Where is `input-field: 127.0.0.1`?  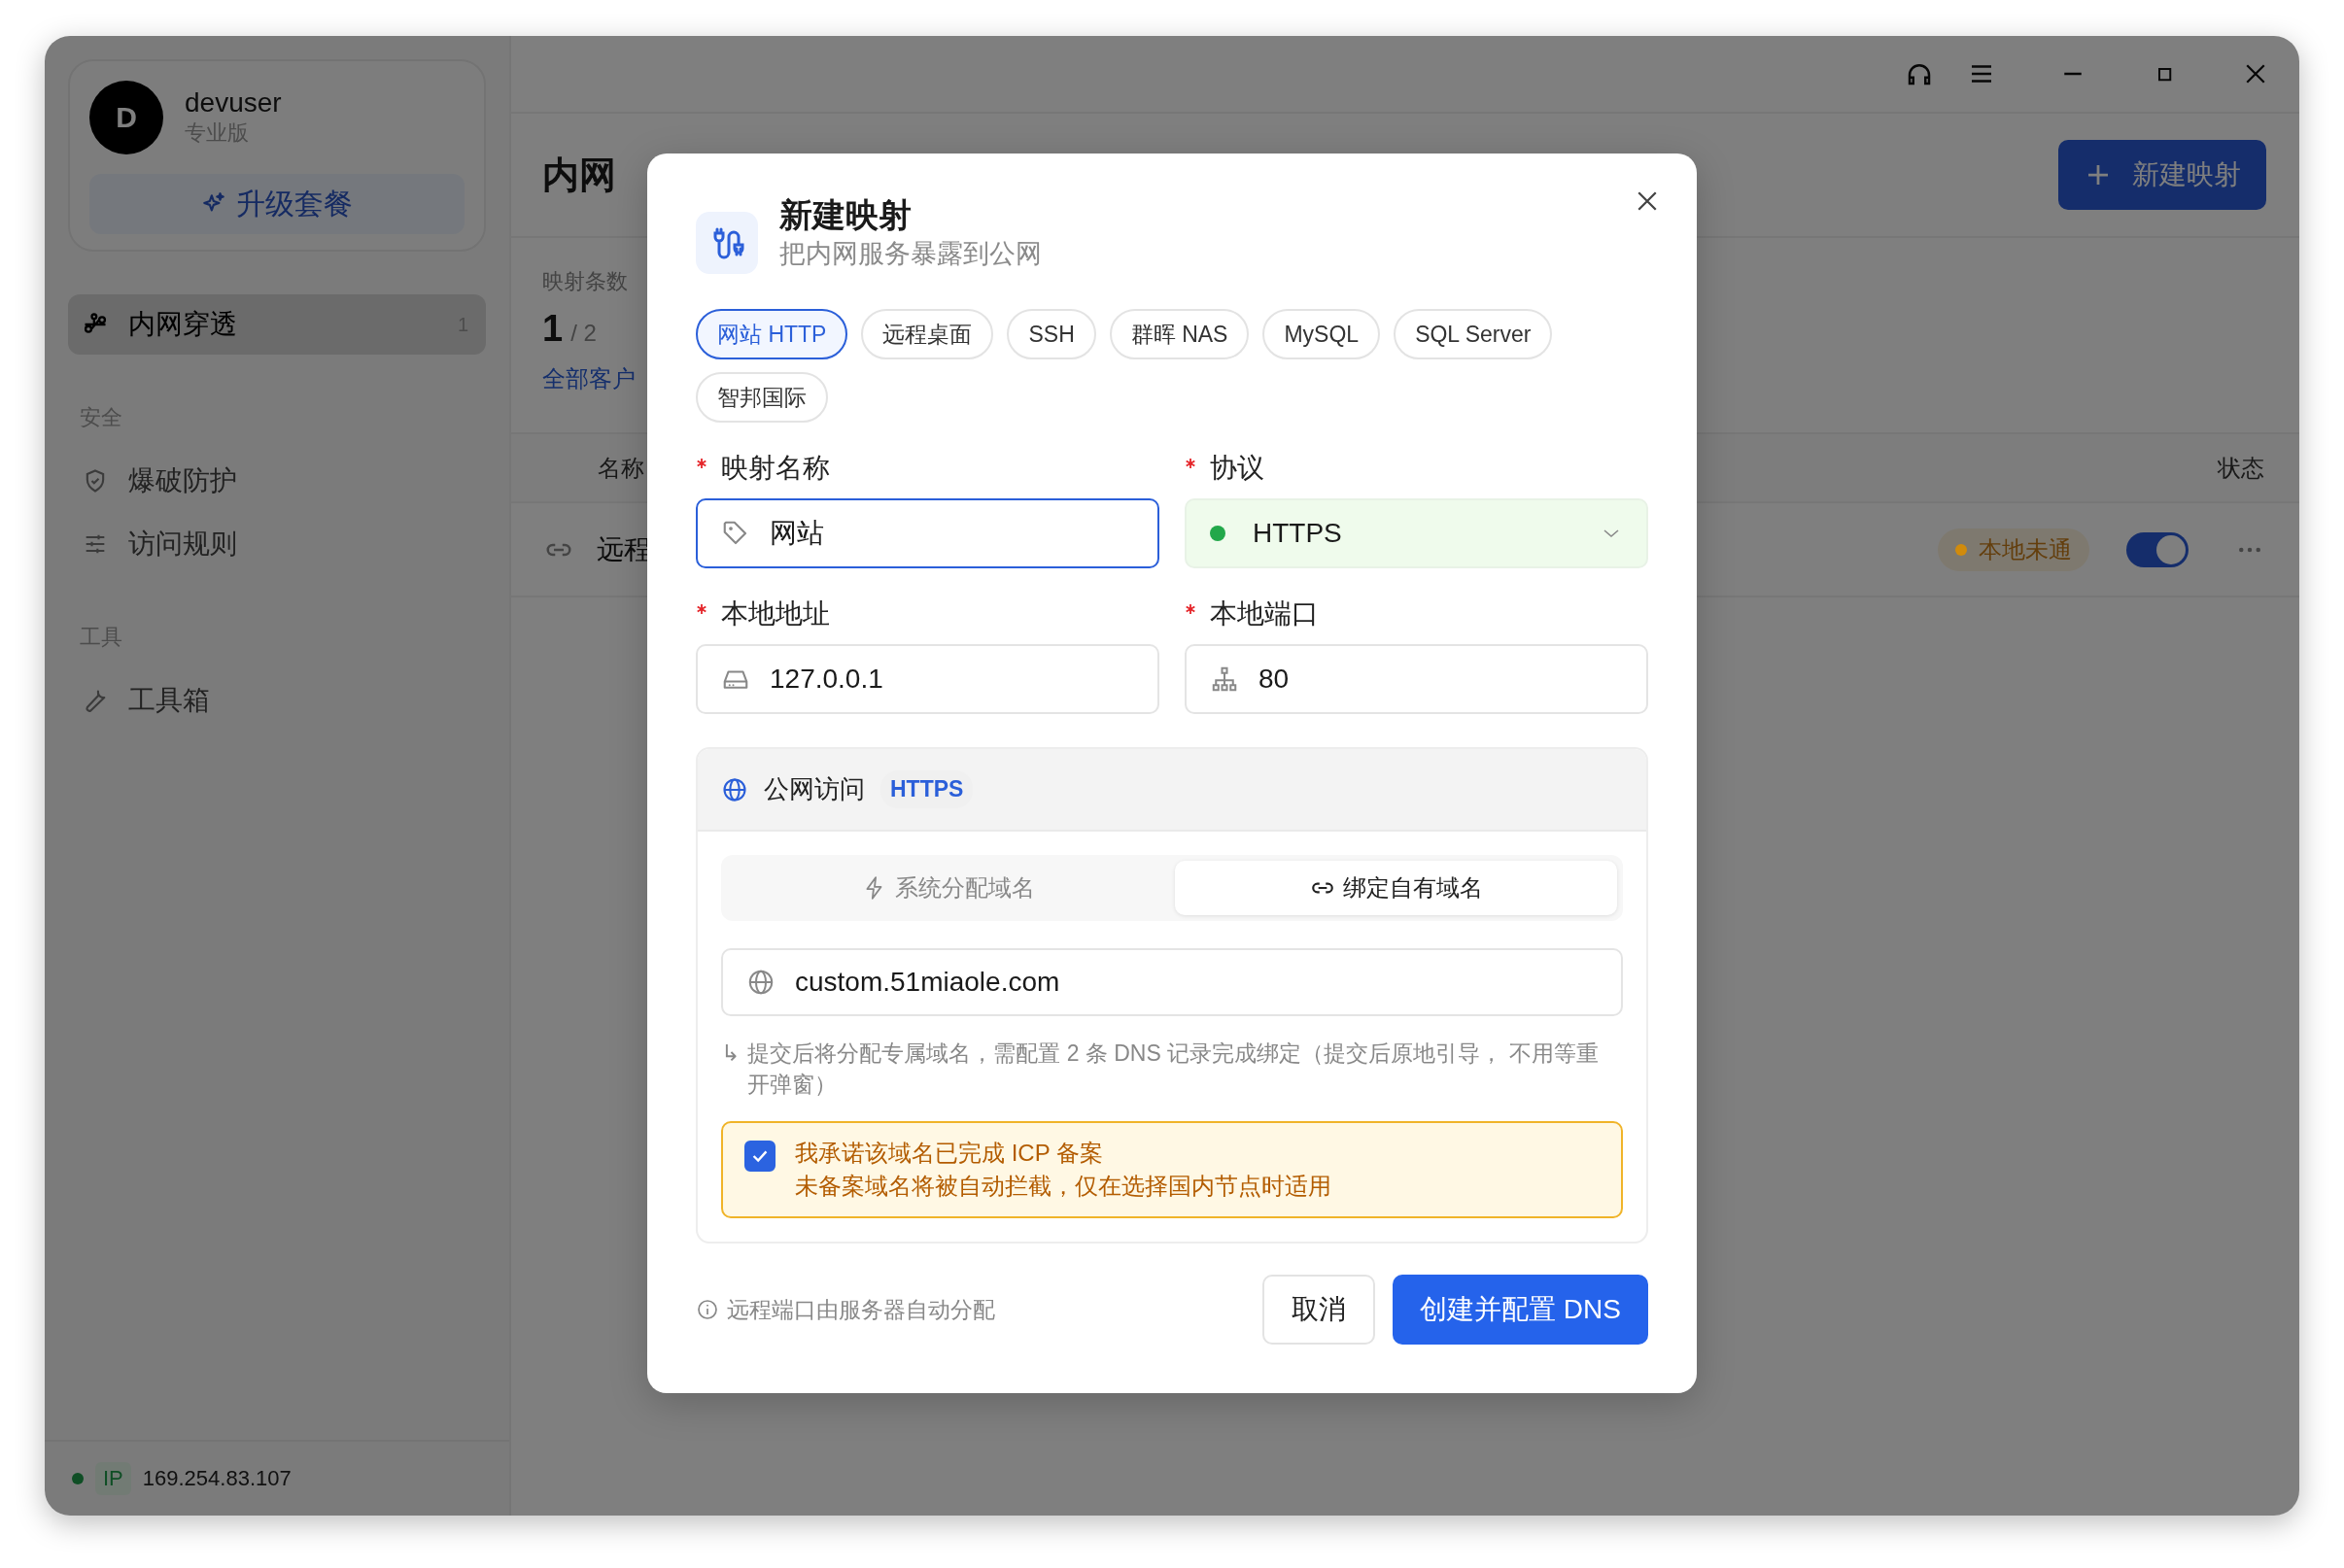
input-field: 127.0.0.1 is located at coordinates (928, 679).